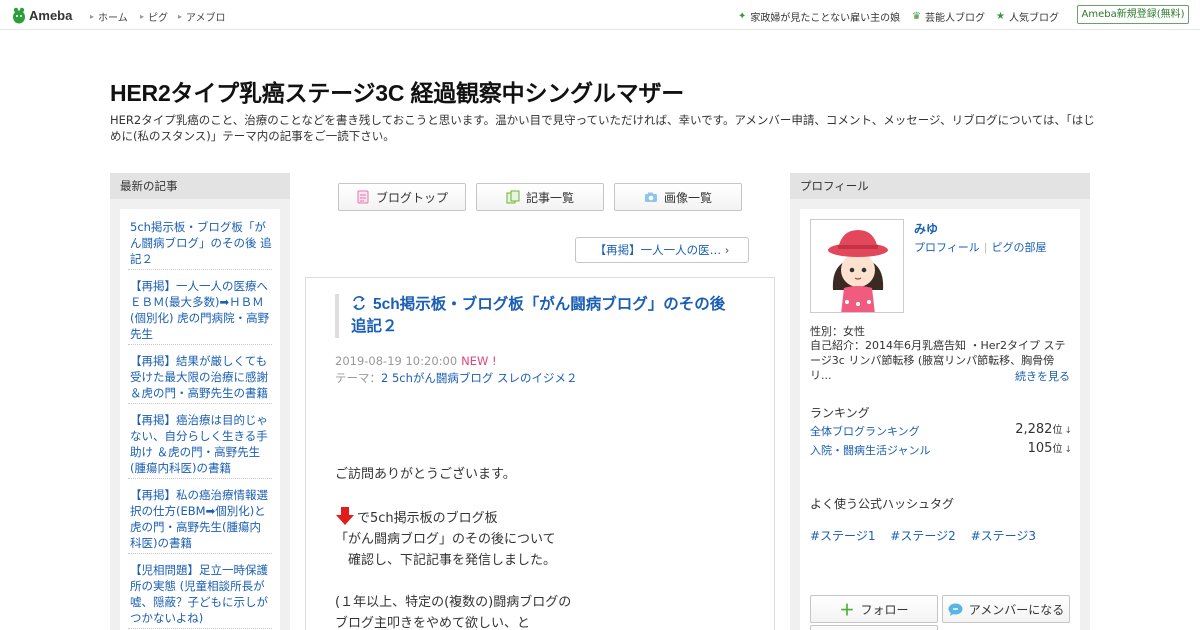 The width and height of the screenshot is (1200, 630). I want to click on body-line: 確認し、下記記事を発信しました。, so click(446, 560).